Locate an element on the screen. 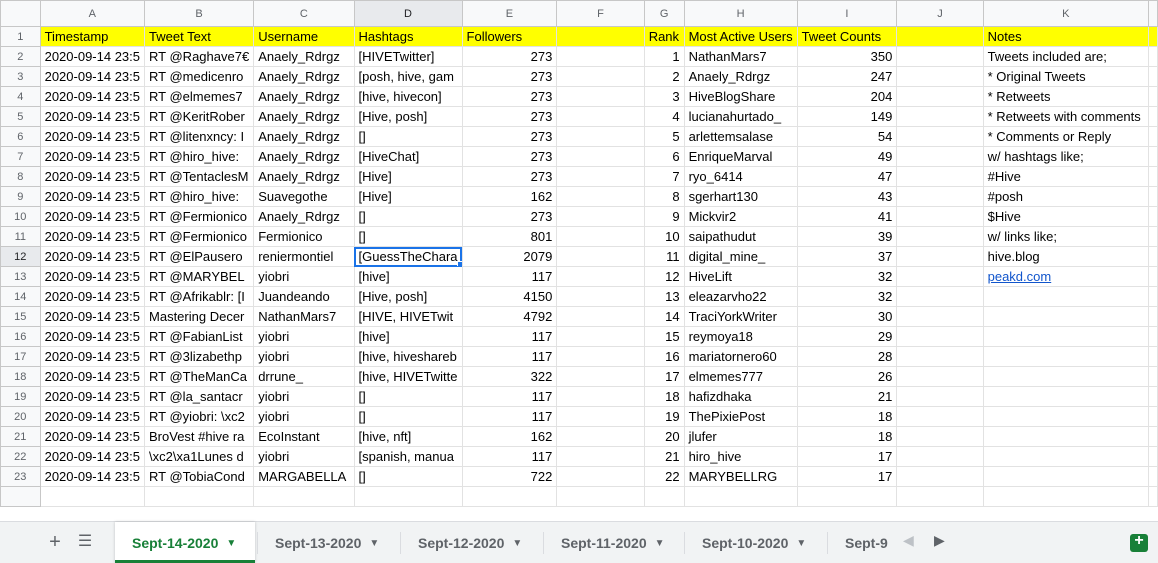 The image size is (1158, 563). cell-d5: [Hive, posh] is located at coordinates (408, 116).